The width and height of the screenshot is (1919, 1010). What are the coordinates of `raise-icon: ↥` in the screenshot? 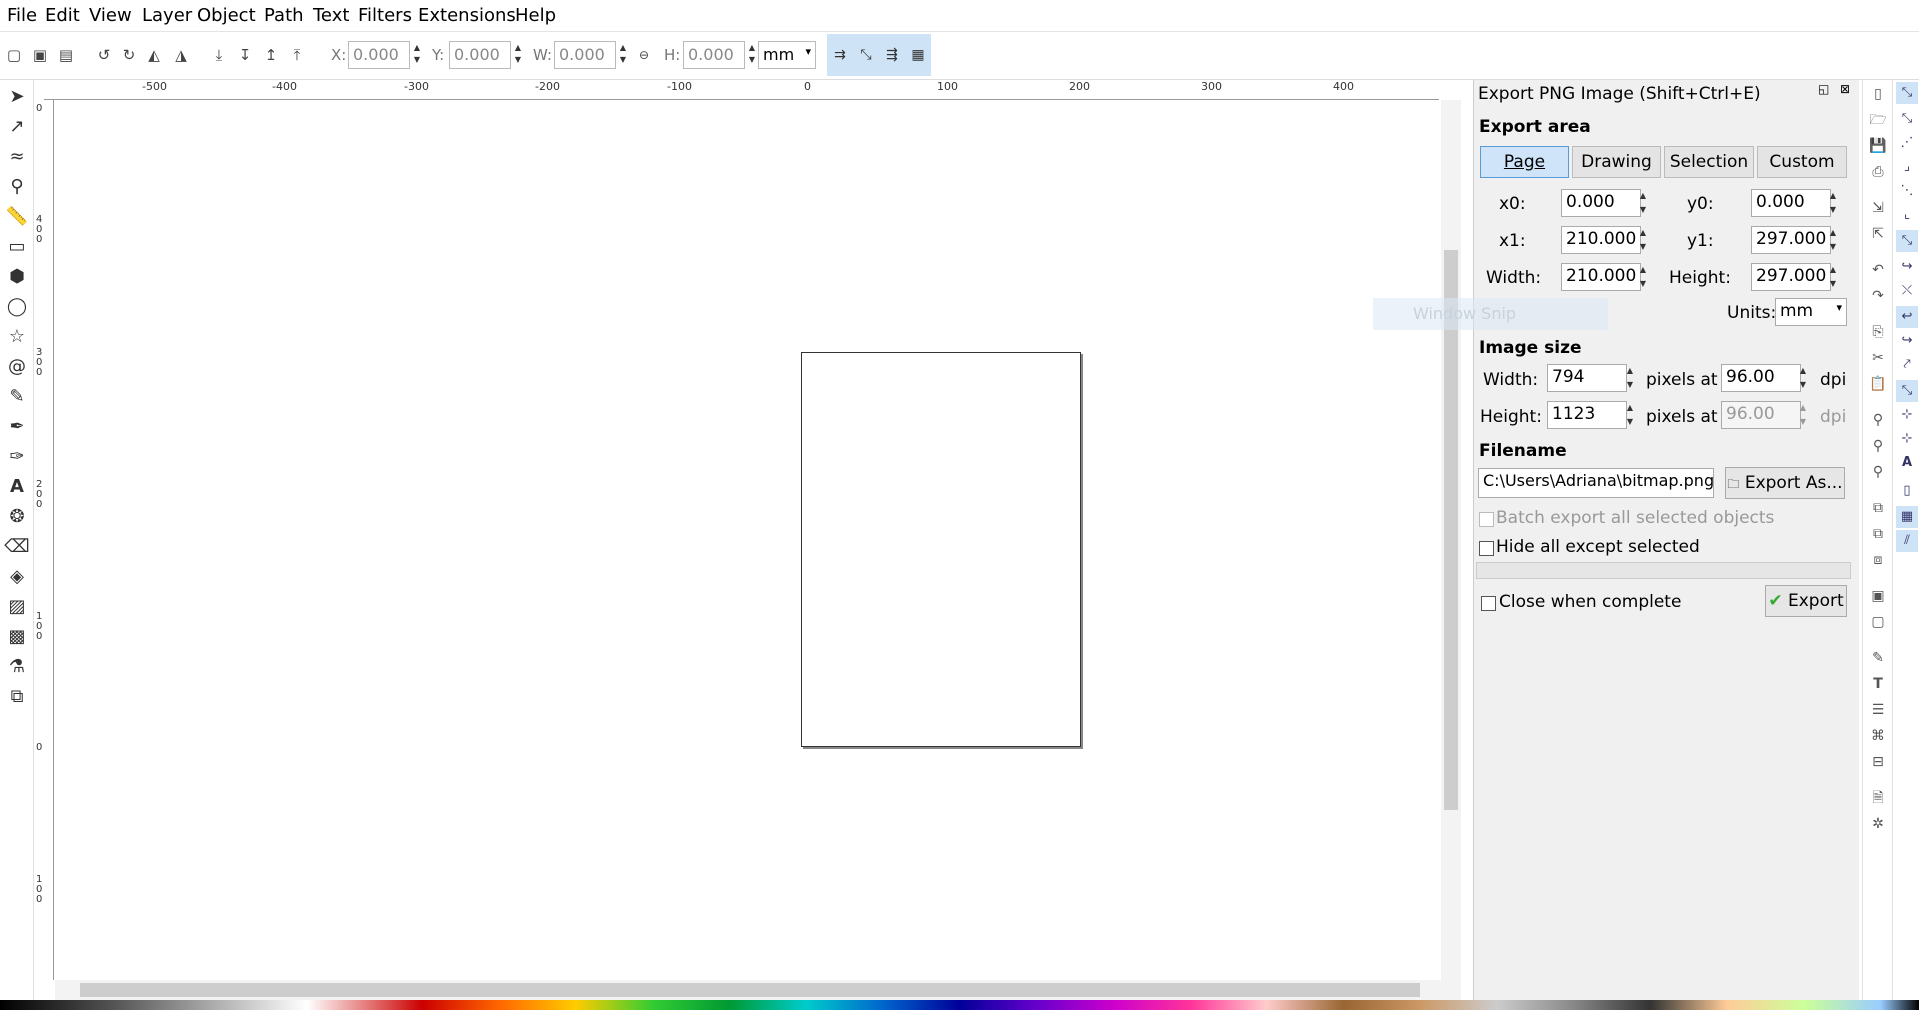 It's located at (271, 55).